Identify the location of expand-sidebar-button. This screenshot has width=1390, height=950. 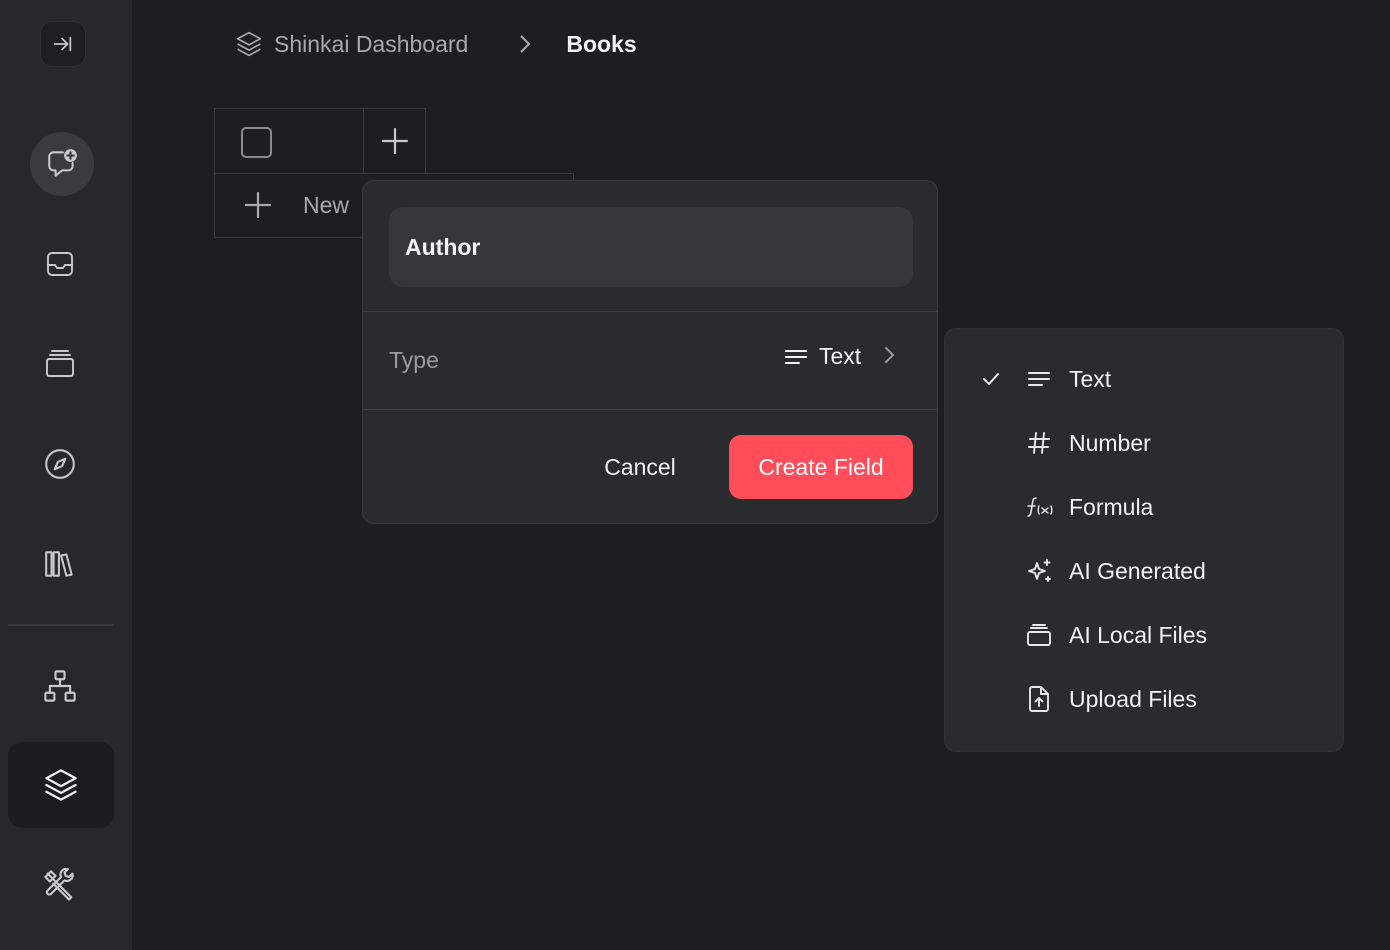
(63, 44).